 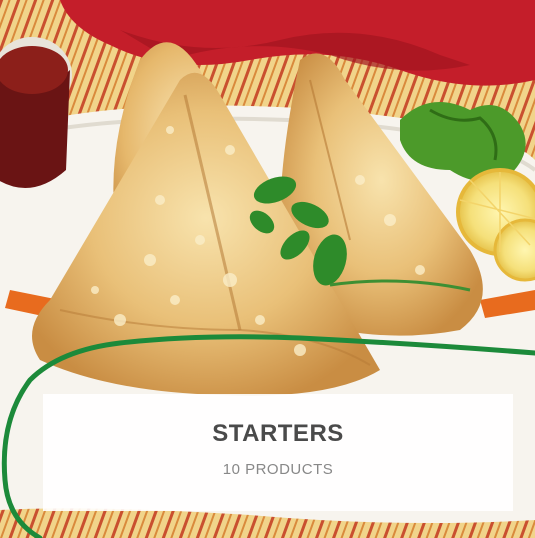 What do you see at coordinates (278, 433) in the screenshot?
I see `category-title: STARTERS` at bounding box center [278, 433].